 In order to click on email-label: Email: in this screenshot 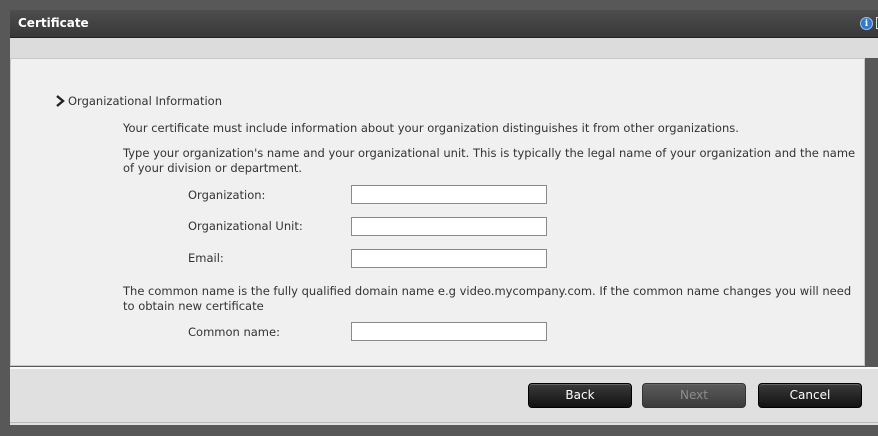, I will do `click(206, 258)`.